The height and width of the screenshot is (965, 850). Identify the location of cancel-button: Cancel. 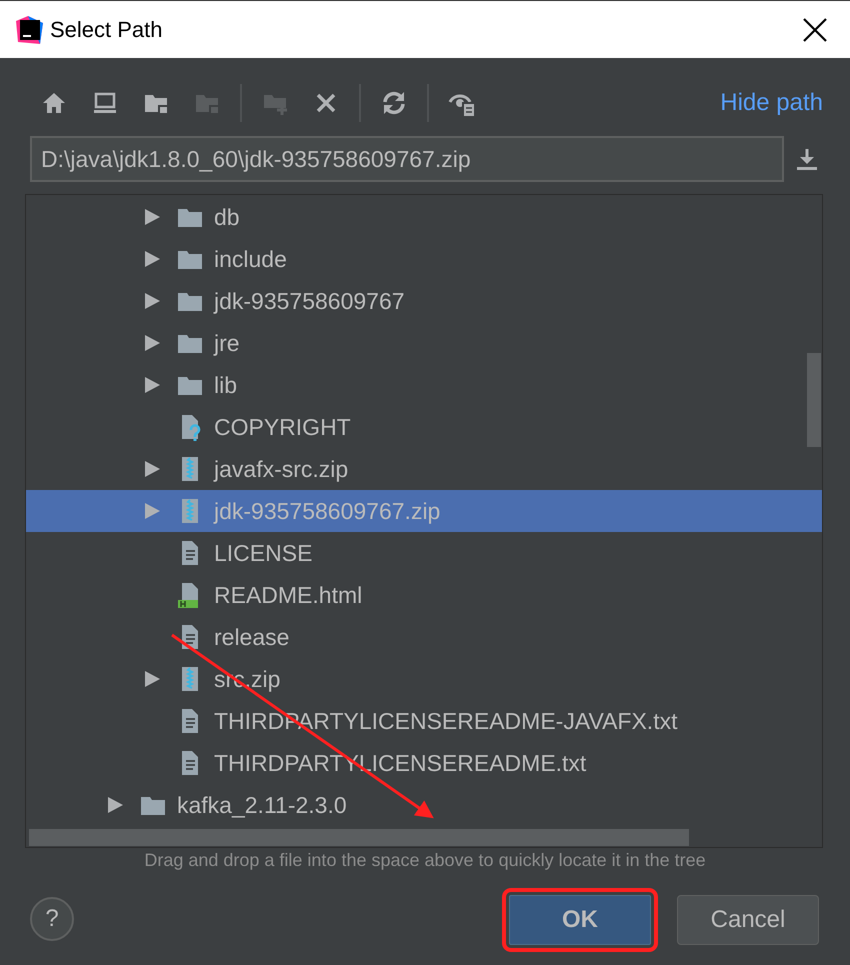
(748, 920).